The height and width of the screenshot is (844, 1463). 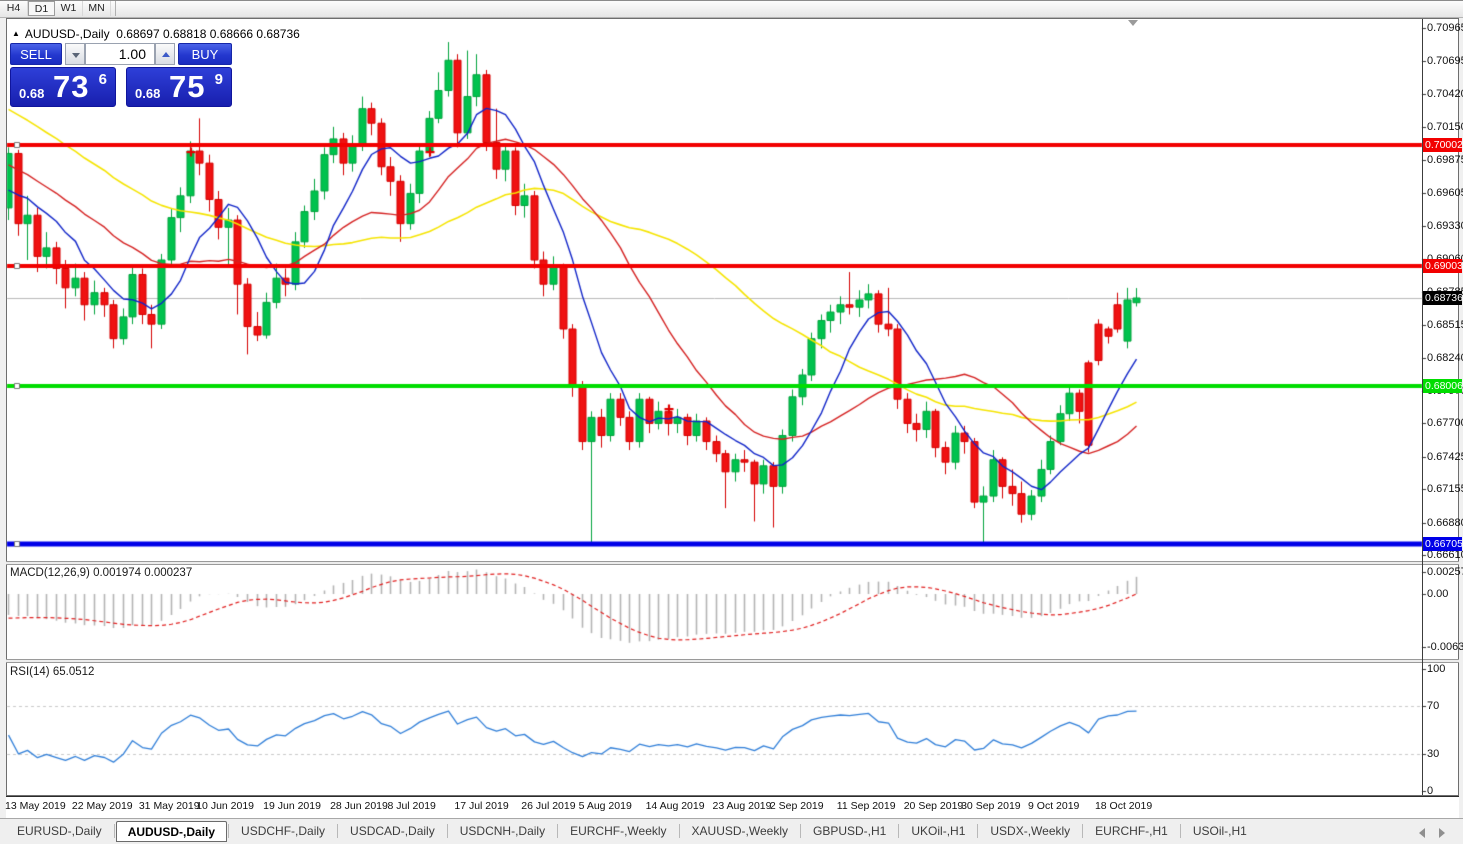 What do you see at coordinates (292, 806) in the screenshot?
I see `date-axis-label: 19 Jun 2019` at bounding box center [292, 806].